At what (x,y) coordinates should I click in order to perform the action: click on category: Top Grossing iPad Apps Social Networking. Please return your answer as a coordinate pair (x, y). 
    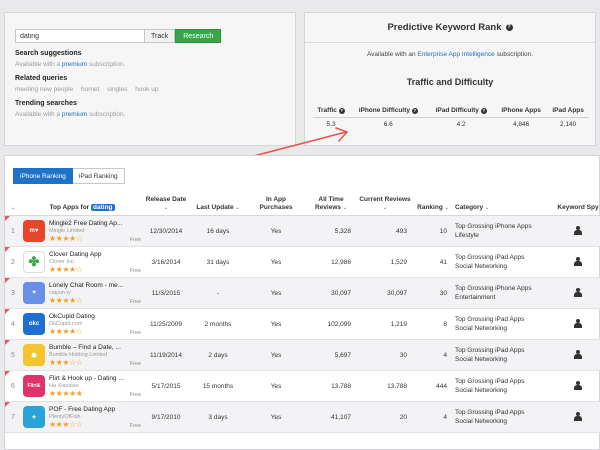
    Looking at the image, I should click on (504, 355).